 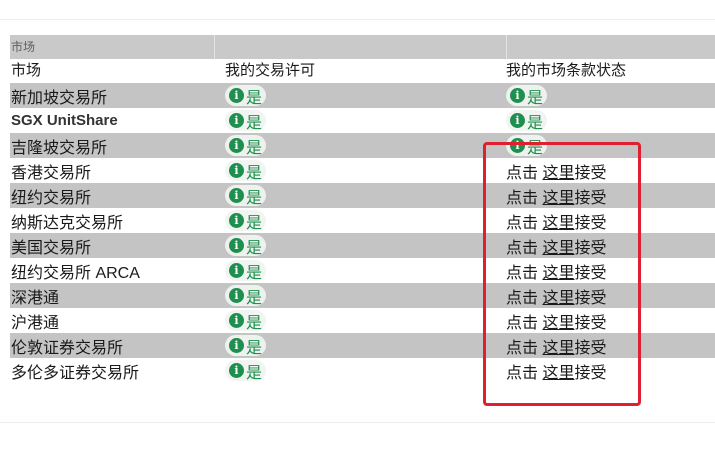 I want to click on table-row: 多伦多证券交易所 i 是 点击 这里接受, so click(x=362, y=370).